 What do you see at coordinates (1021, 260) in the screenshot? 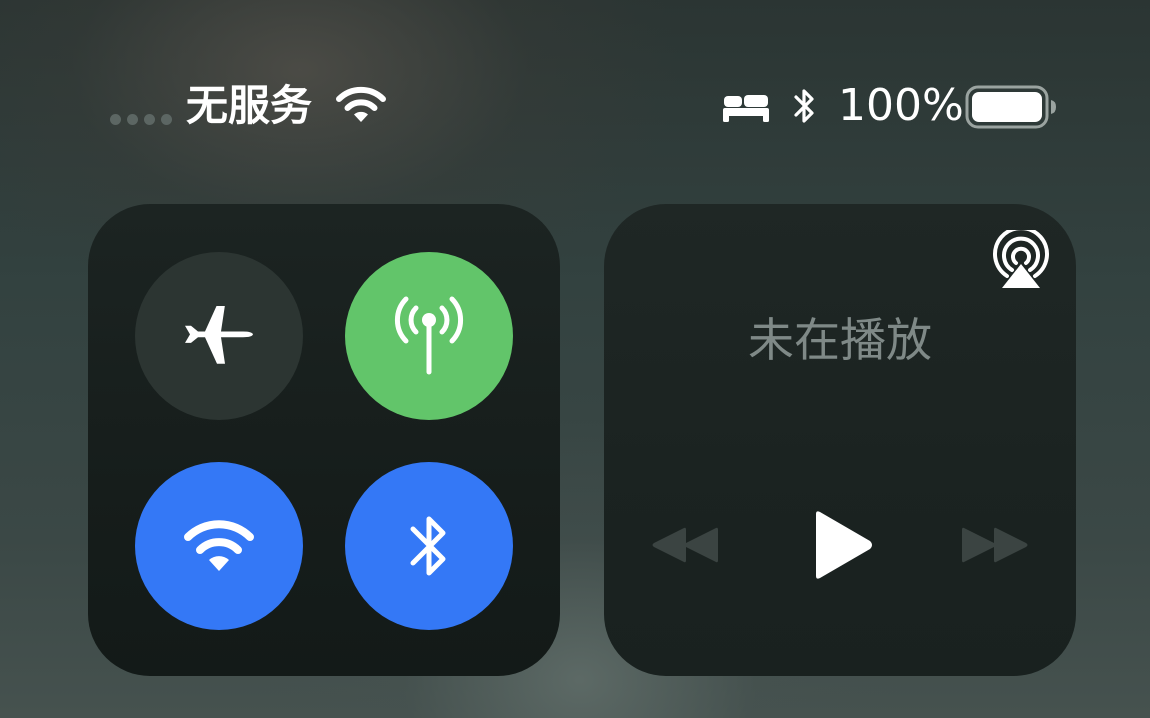
I see `airplay-audio-icon` at bounding box center [1021, 260].